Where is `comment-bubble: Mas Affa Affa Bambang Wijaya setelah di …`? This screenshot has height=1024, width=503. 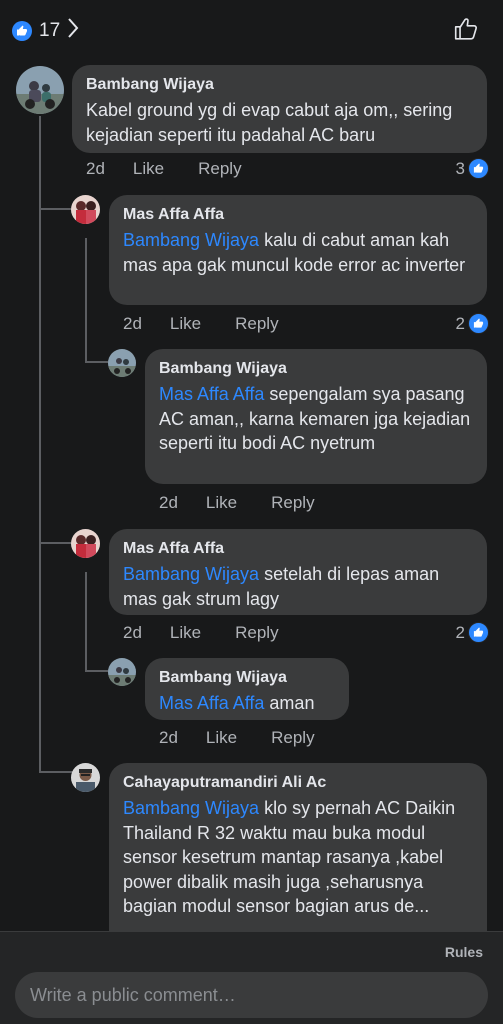 comment-bubble: Mas Affa Affa Bambang Wijaya setelah di … is located at coordinates (298, 572).